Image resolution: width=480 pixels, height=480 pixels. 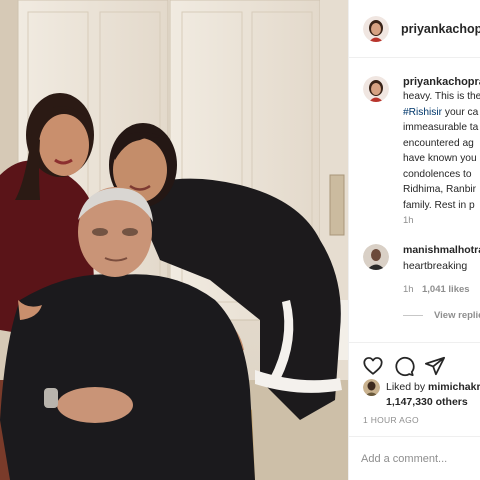 I want to click on add-comment-bar, so click(x=414, y=458).